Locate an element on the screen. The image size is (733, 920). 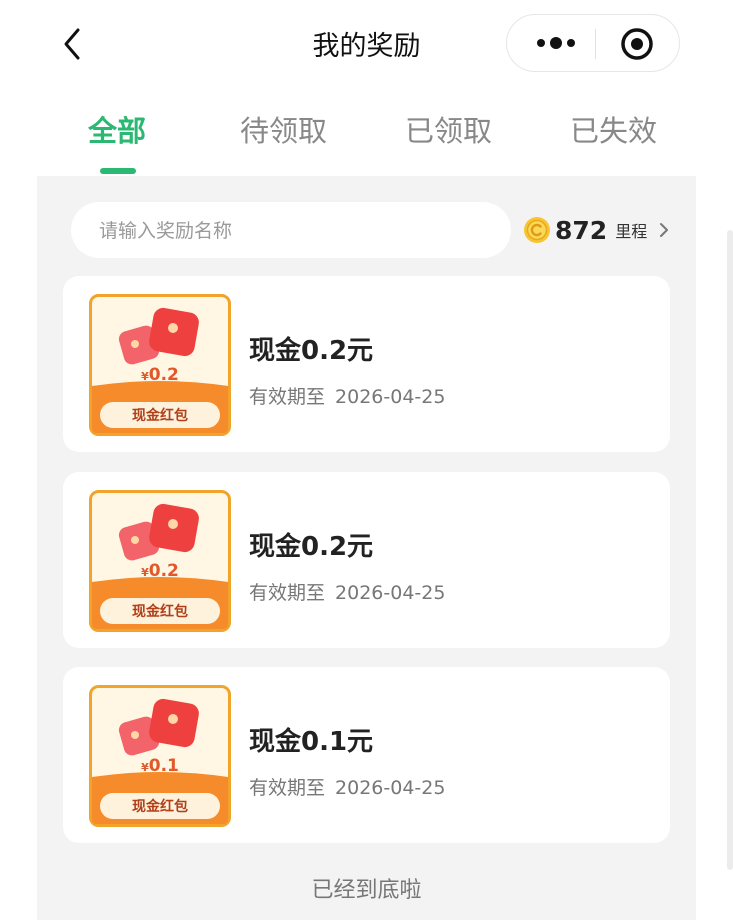
reward-title: 现金0.1元 is located at coordinates (311, 742).